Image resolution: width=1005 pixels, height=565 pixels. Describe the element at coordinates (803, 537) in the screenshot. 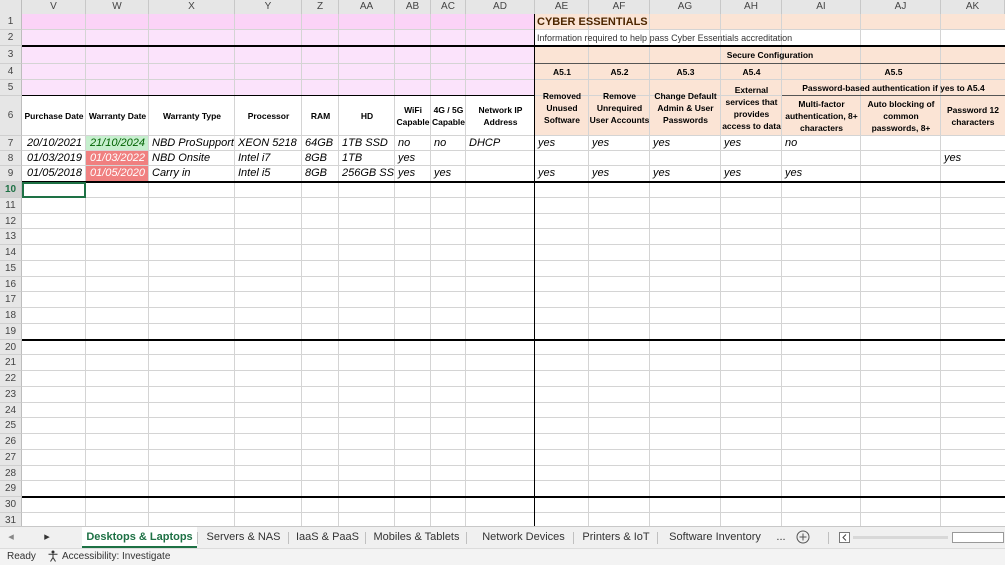

I see `add-sheet-icon` at that location.